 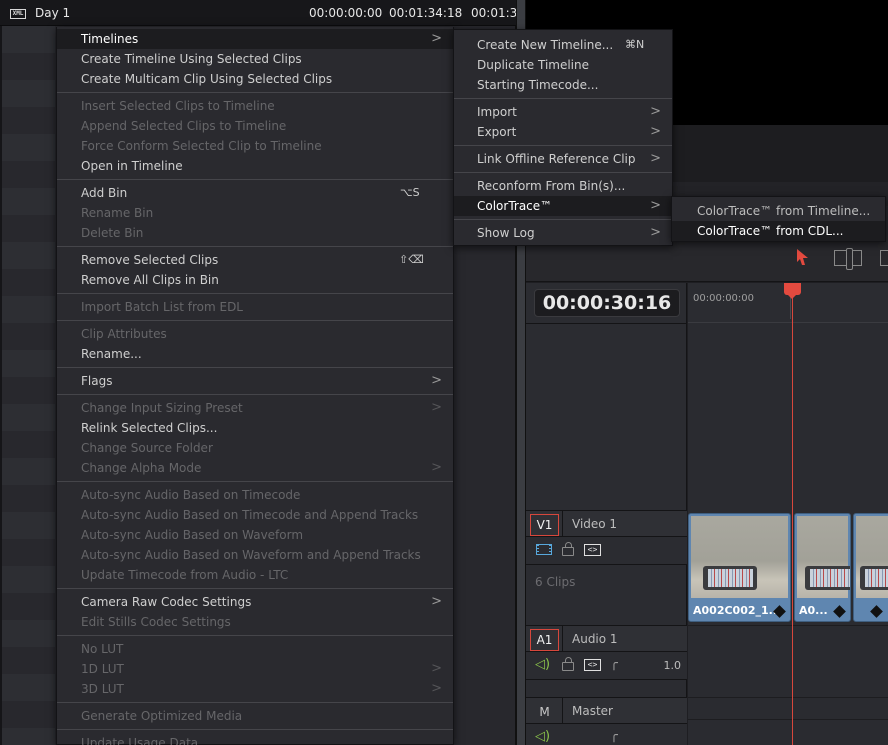 I want to click on menu-item-label: Append Selected Clips to Timeline, so click(x=184, y=126).